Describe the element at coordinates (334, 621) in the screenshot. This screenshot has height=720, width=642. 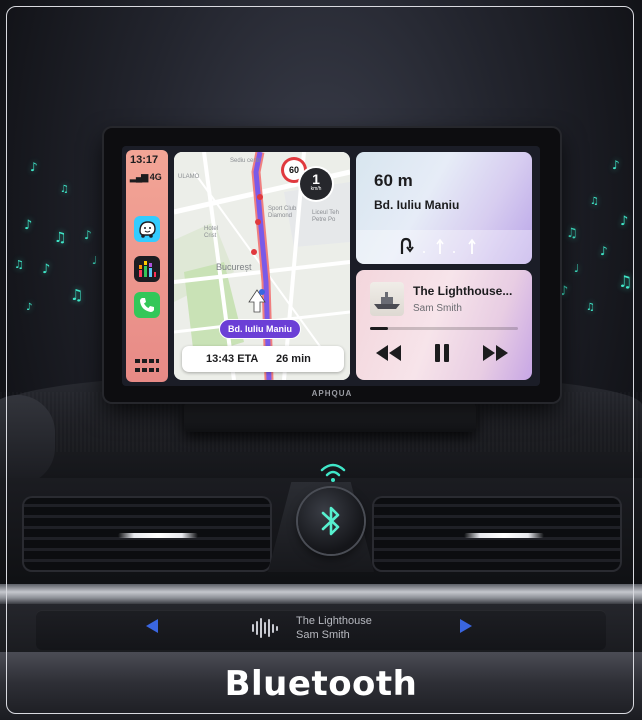
I see `car-media-title: The Lighthouse` at that location.